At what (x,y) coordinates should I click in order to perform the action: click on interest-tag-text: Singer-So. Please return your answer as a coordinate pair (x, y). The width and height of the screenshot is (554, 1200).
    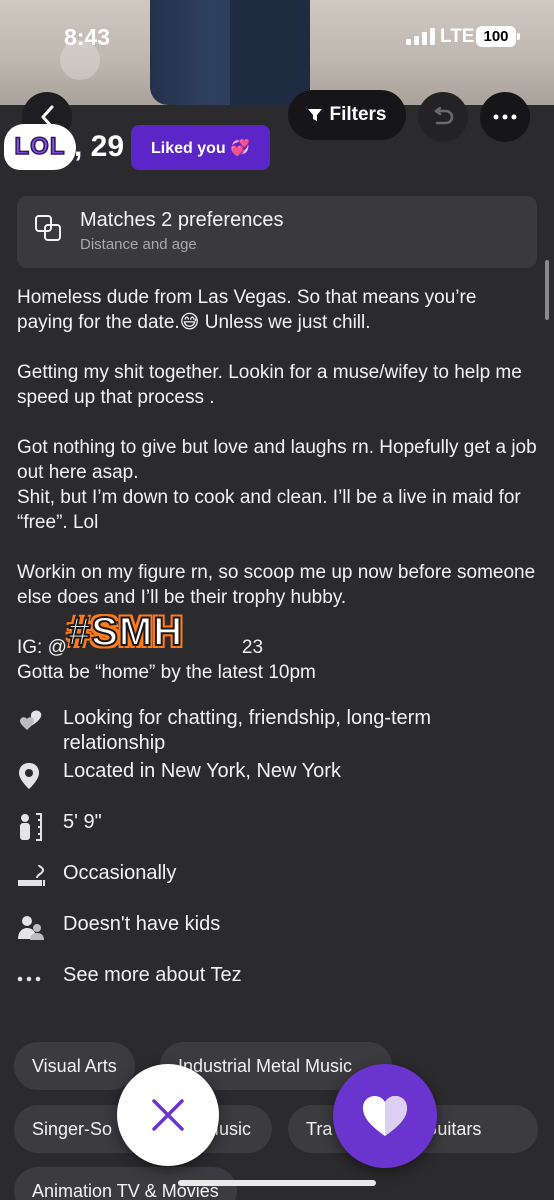
    Looking at the image, I should click on (72, 1128).